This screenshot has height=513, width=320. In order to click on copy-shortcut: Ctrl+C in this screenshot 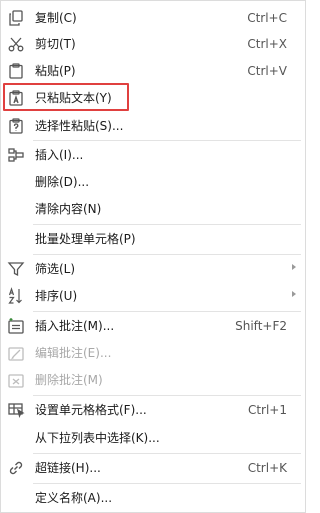, I will do `click(267, 18)`.